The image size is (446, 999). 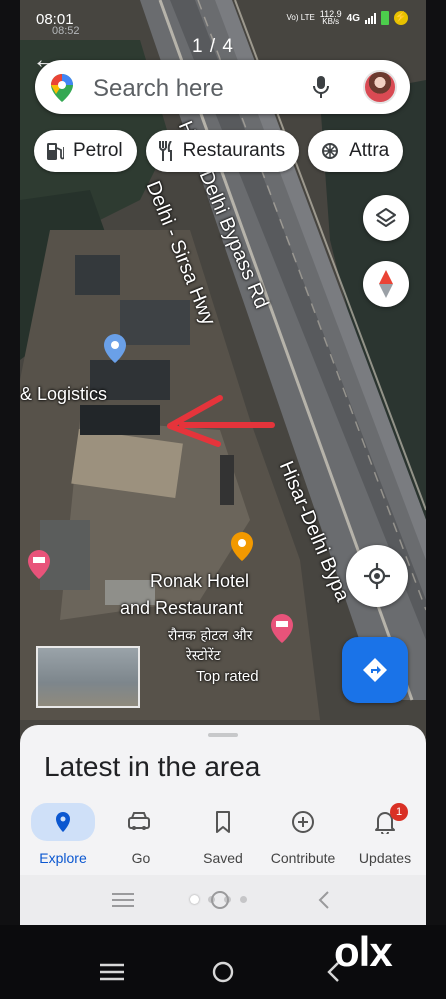 I want to click on hotel-rating: Top rated, so click(x=227, y=676).